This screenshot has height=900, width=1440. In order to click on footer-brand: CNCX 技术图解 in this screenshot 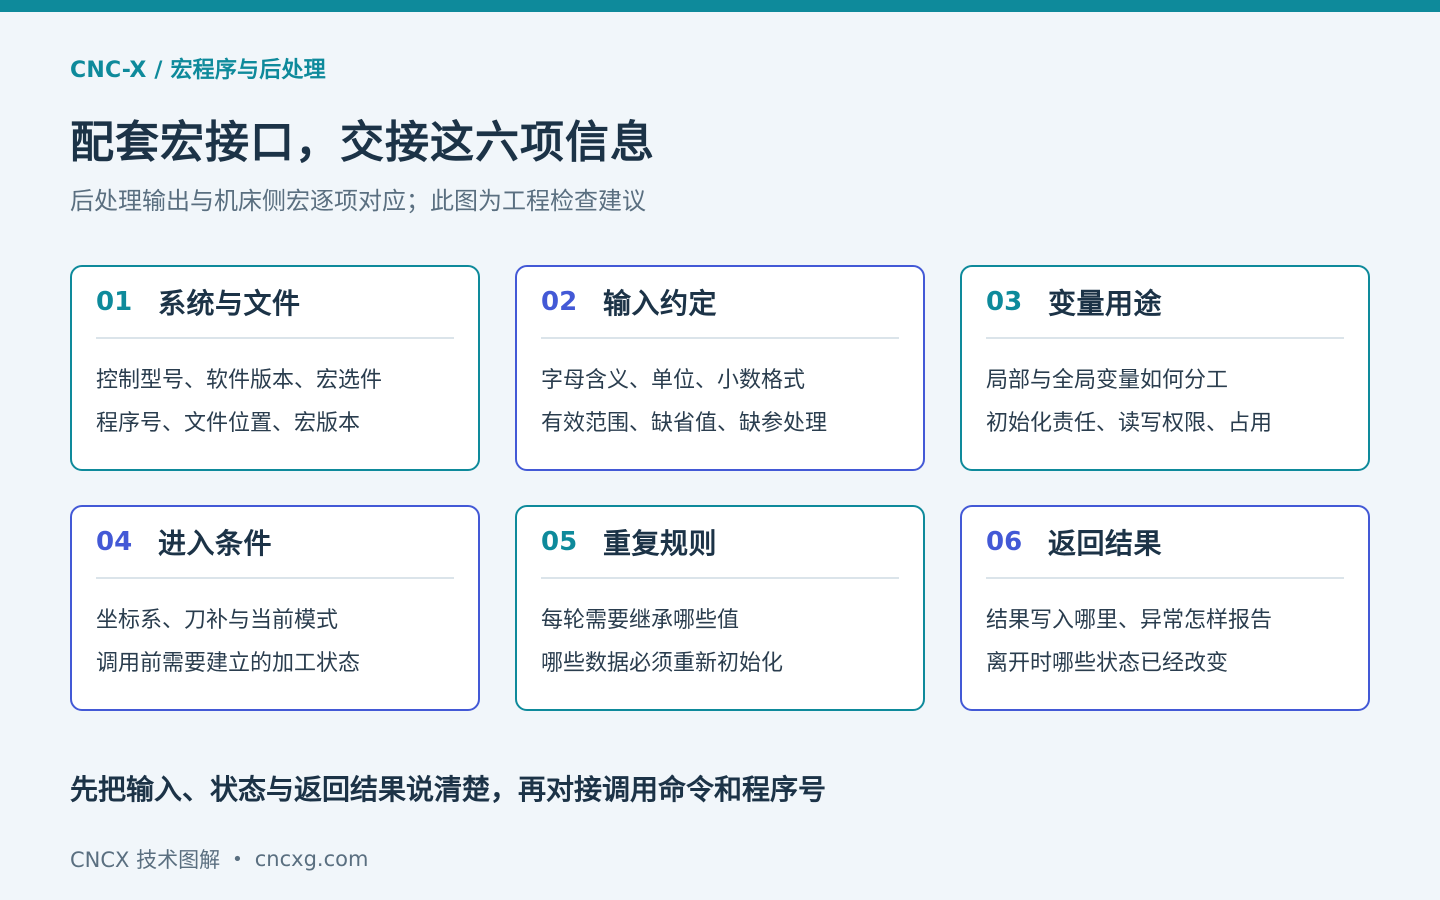, I will do `click(145, 860)`.